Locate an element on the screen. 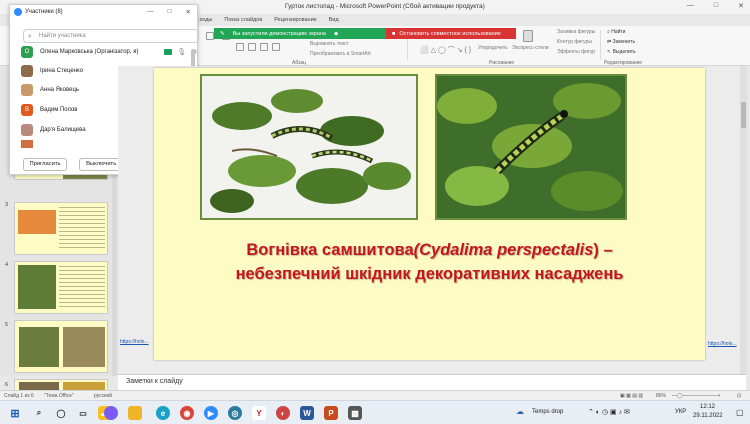 The image size is (750, 424). styles-icon is located at coordinates (528, 36).